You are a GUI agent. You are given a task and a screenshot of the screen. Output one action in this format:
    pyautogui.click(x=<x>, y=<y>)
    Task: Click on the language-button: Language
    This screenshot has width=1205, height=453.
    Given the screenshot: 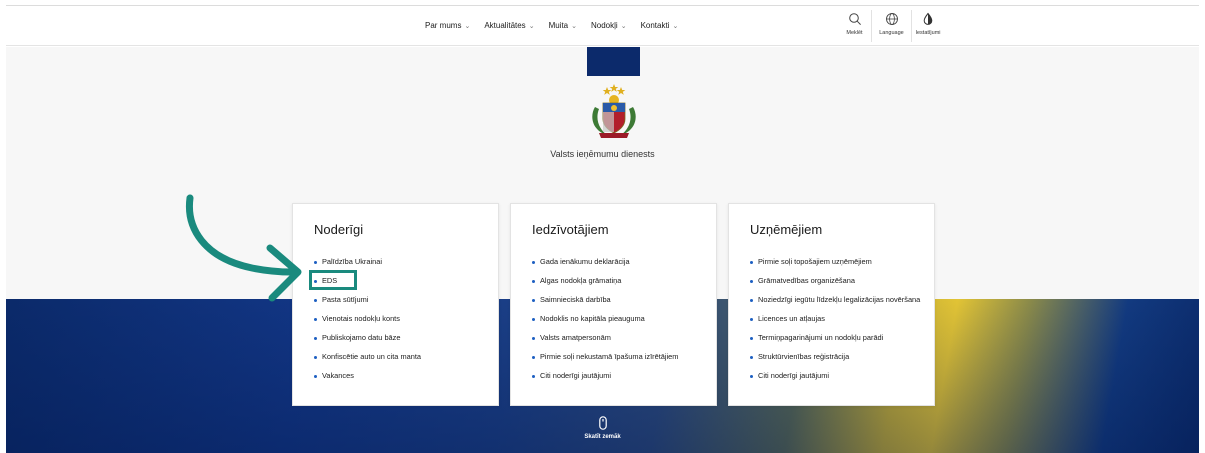 What is the action you would take?
    pyautogui.click(x=891, y=26)
    